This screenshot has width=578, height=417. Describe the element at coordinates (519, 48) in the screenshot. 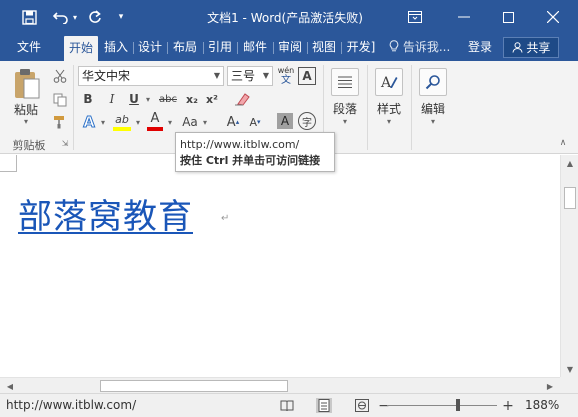

I see `person-icon` at that location.